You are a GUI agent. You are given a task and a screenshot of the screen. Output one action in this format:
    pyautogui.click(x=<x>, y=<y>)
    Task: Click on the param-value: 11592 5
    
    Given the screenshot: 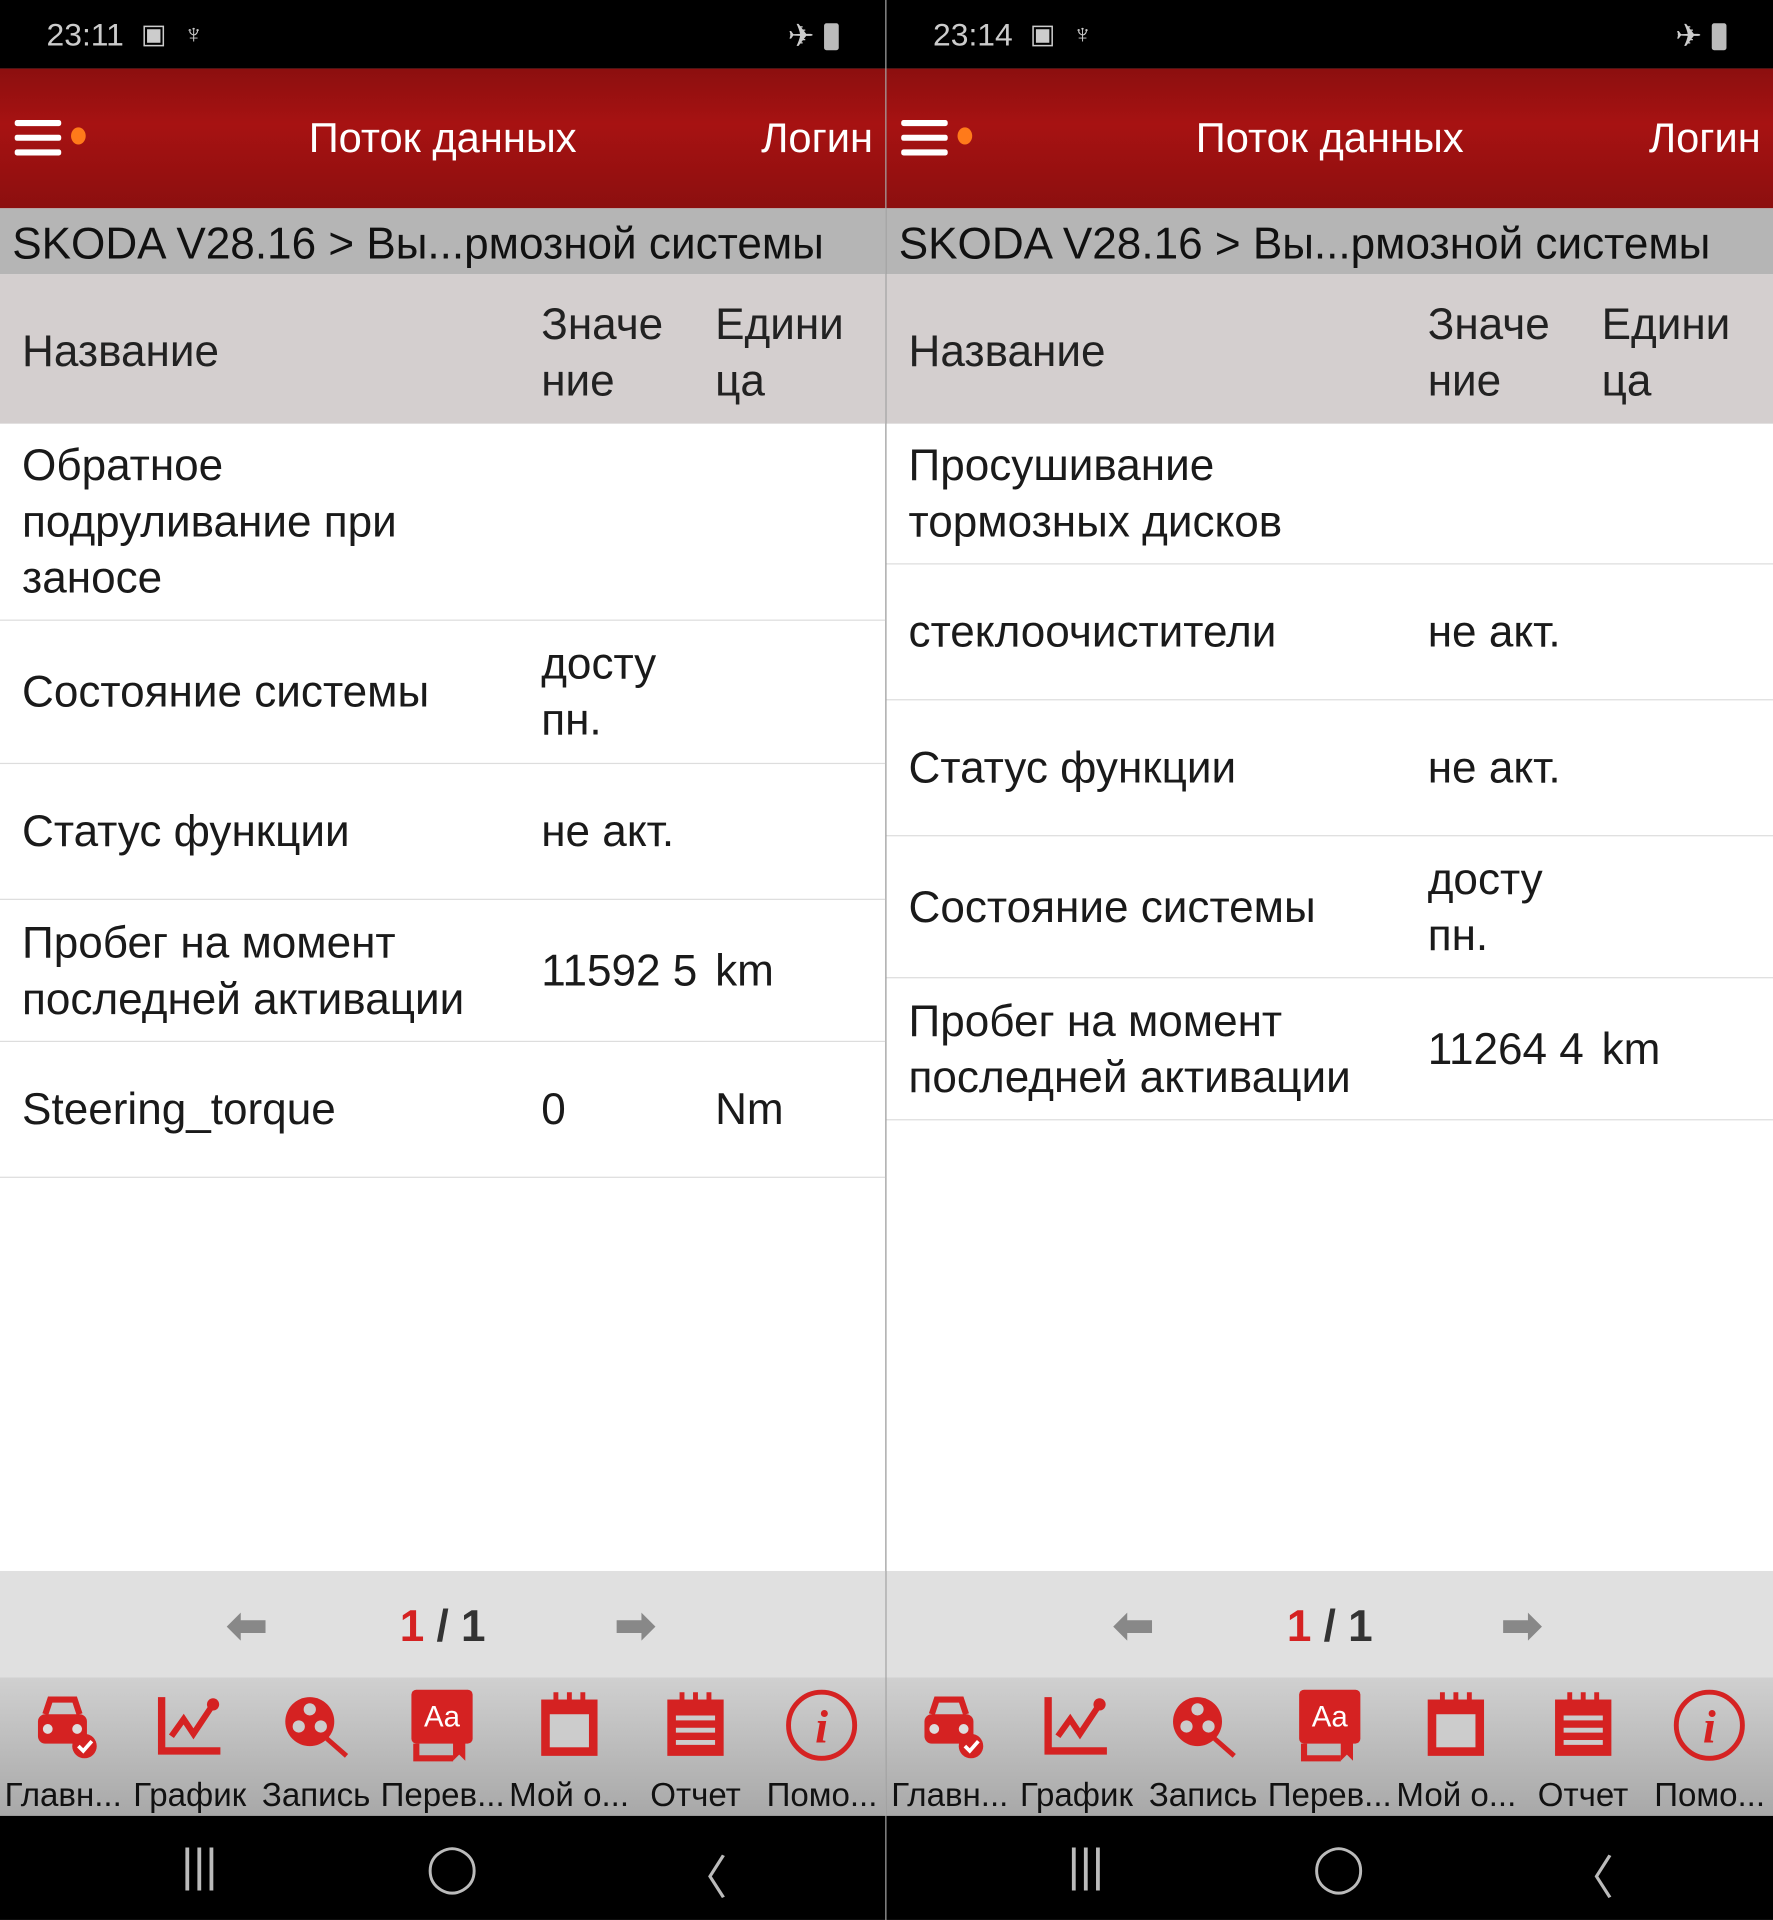 What is the action you would take?
    pyautogui.click(x=619, y=969)
    